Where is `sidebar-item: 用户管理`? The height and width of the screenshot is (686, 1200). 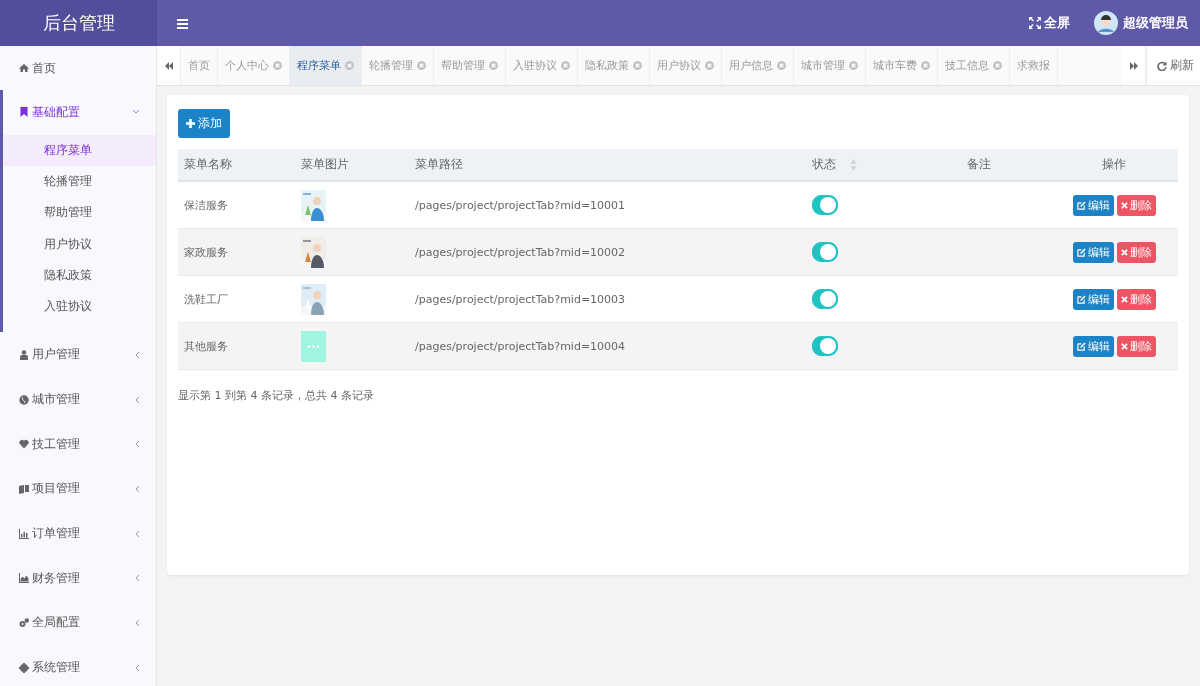 sidebar-item: 用户管理 is located at coordinates (78, 355).